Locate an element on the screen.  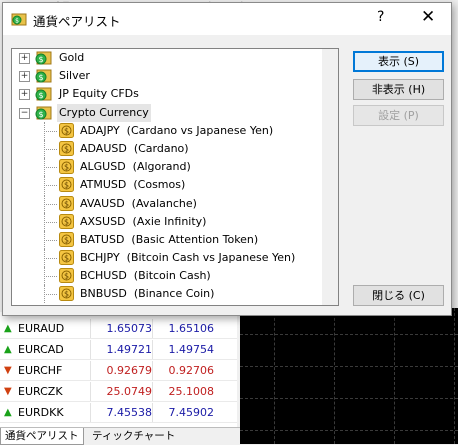
tree-symbol-label: ATMUSD (Cosmos) is located at coordinates (133, 185).